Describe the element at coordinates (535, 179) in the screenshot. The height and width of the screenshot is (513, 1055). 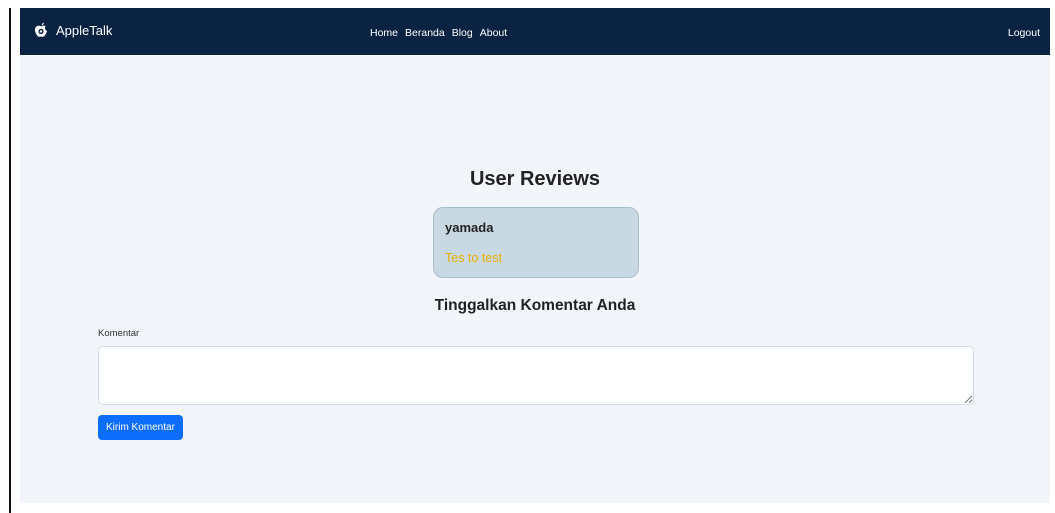
I see `reviews-title: User Reviews` at that location.